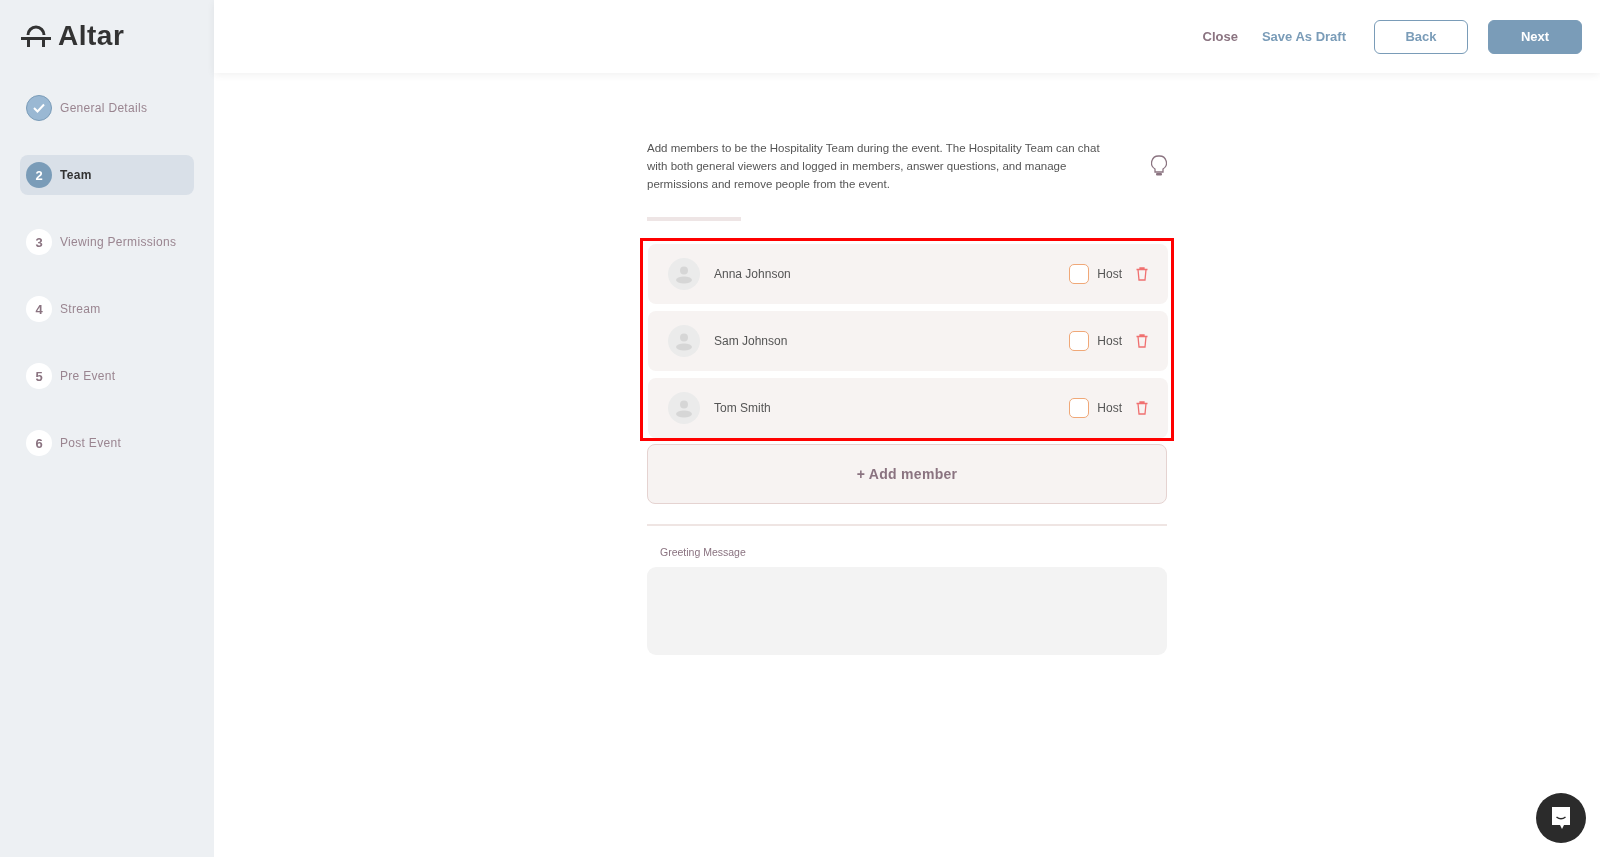  What do you see at coordinates (743, 408) in the screenshot?
I see `member-name: Tom Smith` at bounding box center [743, 408].